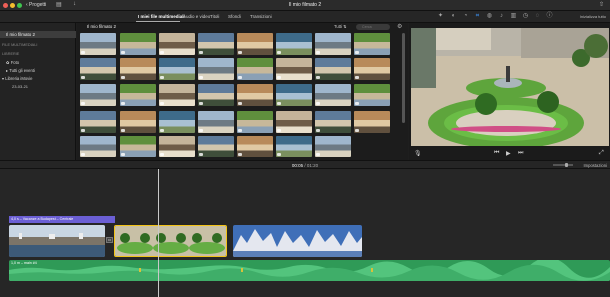  Describe the element at coordinates (38, 34) in the screenshot. I see `sidebar-item-project: Il mio filmato 2` at that location.